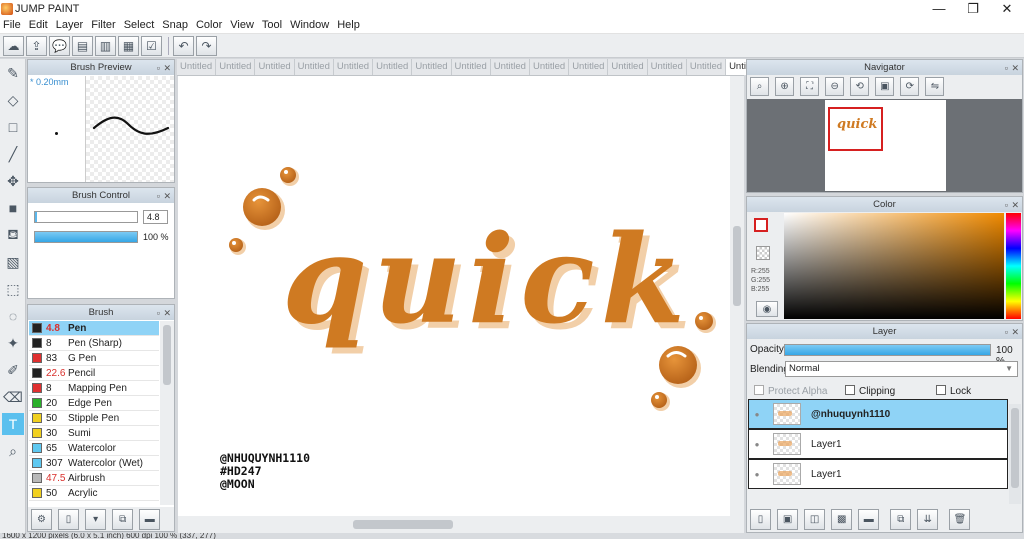 The height and width of the screenshot is (539, 1024). What do you see at coordinates (901, 519) in the screenshot?
I see `duplicate-layer-icon: ⧉` at bounding box center [901, 519].